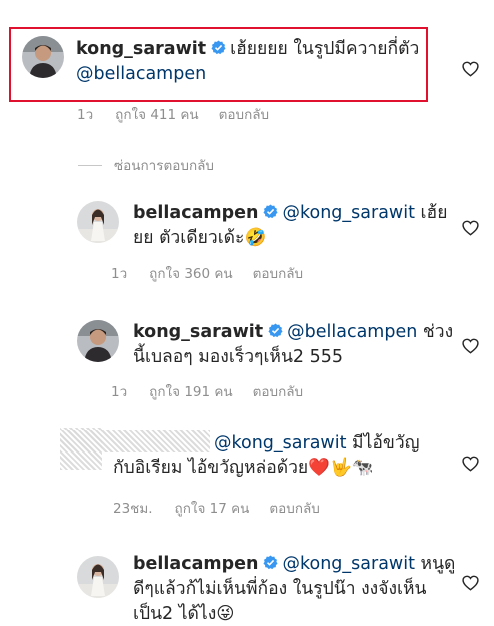 This screenshot has height=626, width=494. I want to click on comment-body: เป็น2 ได้ไง, so click(175, 614).